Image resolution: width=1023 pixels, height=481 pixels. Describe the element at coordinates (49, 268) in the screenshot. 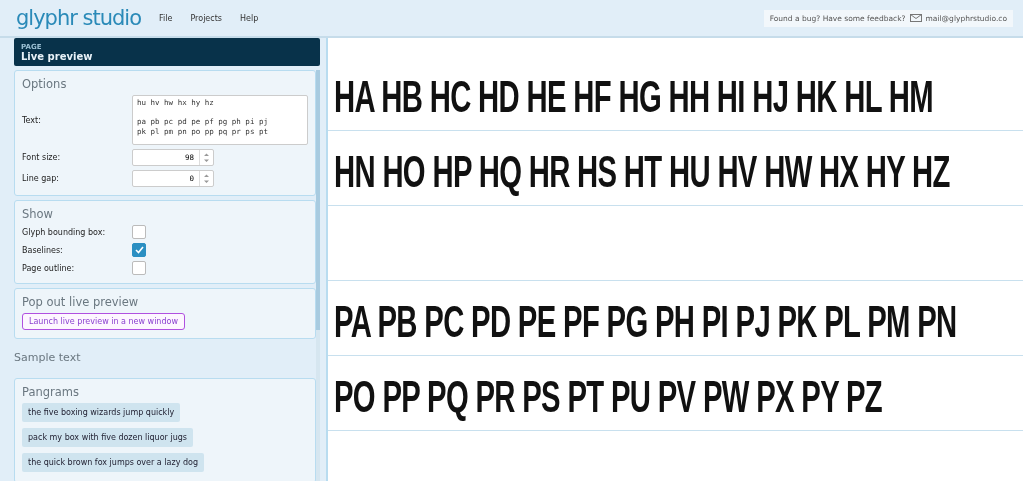

I see `checkbox-label: Page outline:` at that location.